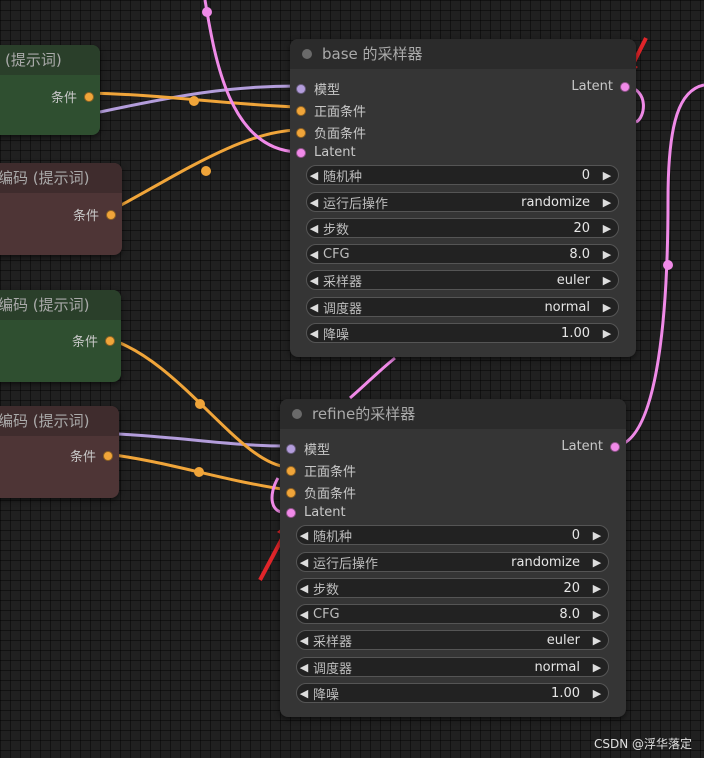 The width and height of the screenshot is (704, 758). I want to click on model-wire-base, so click(199, 99).